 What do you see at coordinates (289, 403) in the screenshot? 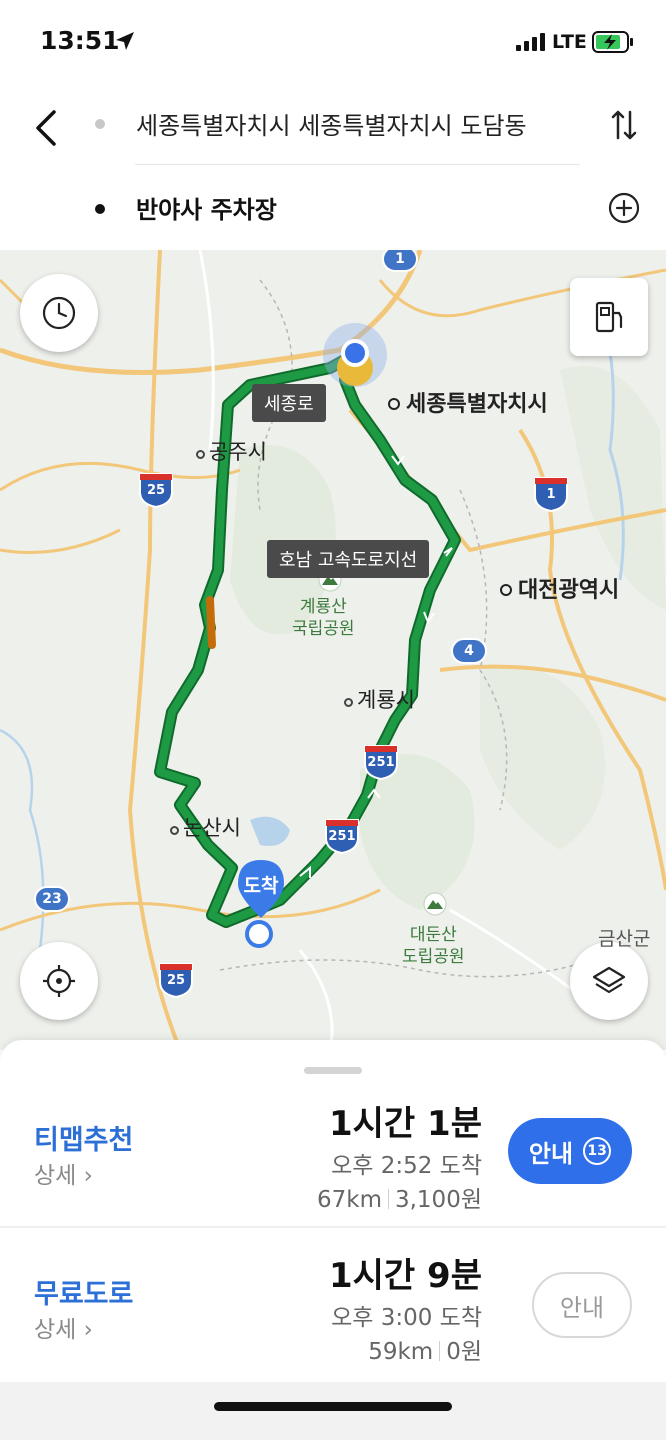
I see `road-tag-sejong-ro: 세종로` at bounding box center [289, 403].